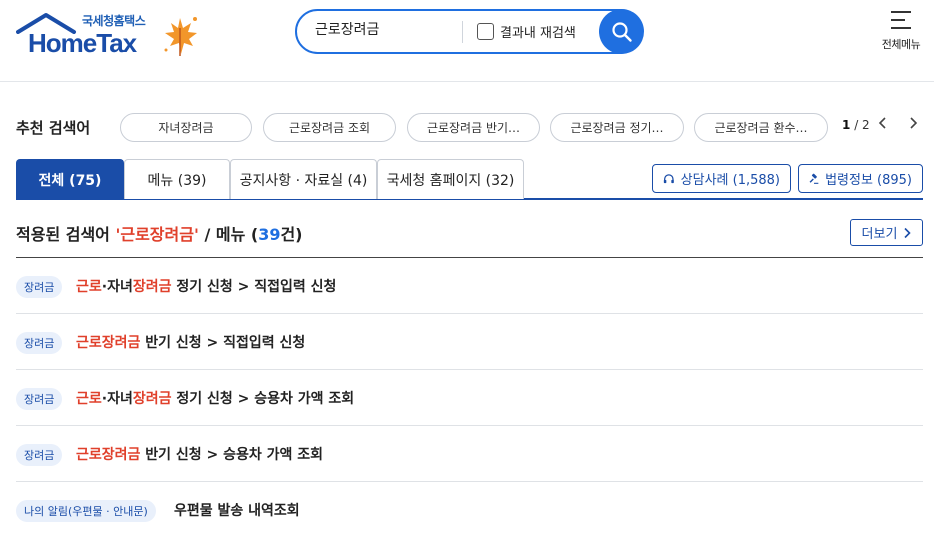 This screenshot has width=934, height=536. Describe the element at coordinates (469, 509) in the screenshot. I see `result-item: 나의 알림(우편물 · 안내문) 우편물 발송 내역조회` at that location.